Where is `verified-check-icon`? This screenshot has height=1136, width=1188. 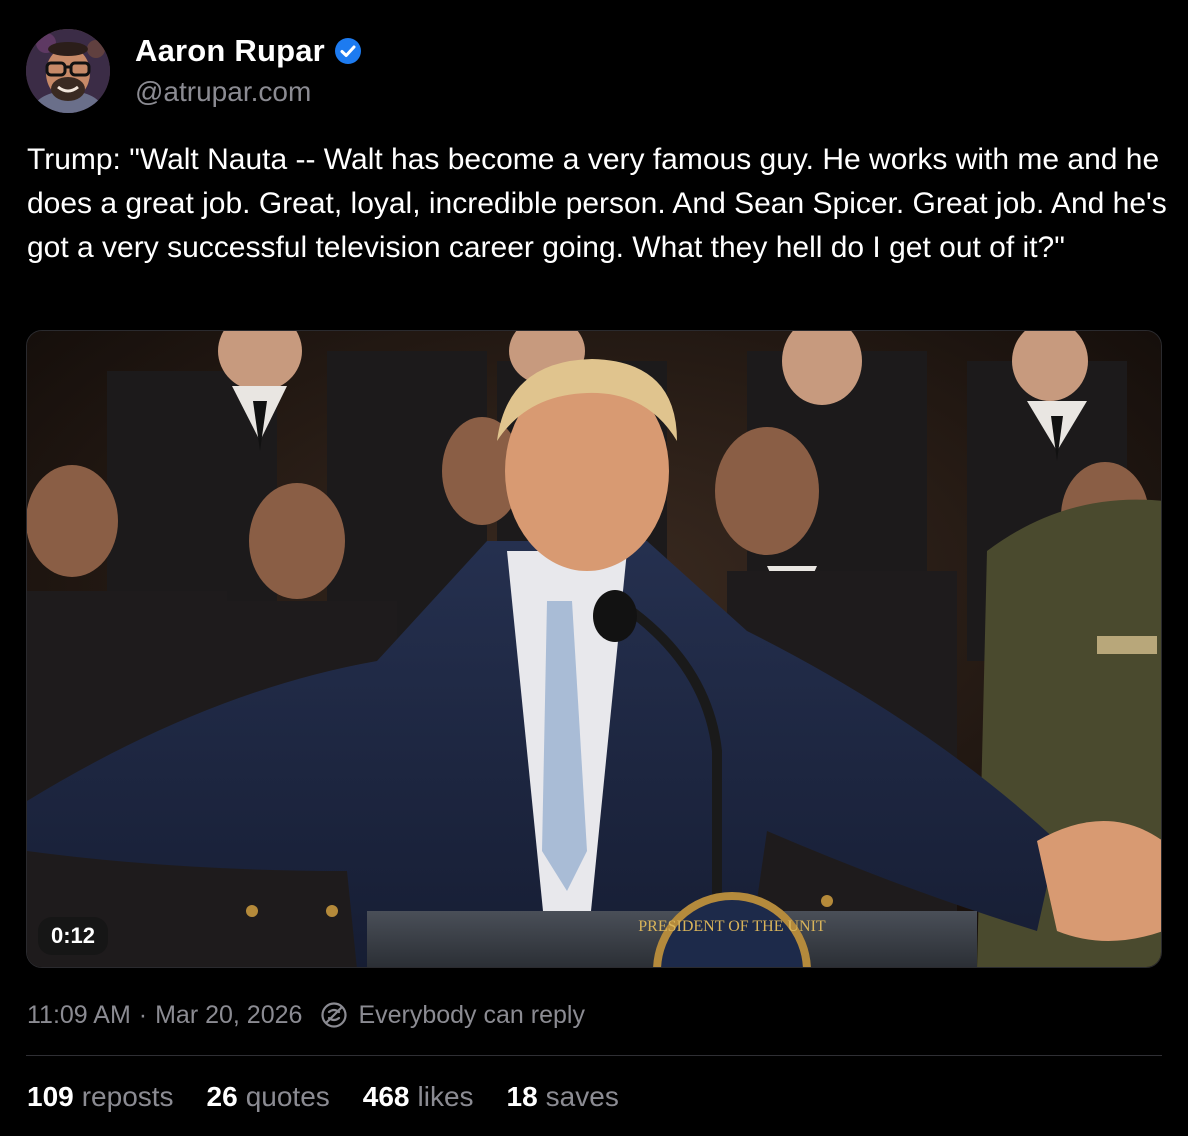
verified-check-icon is located at coordinates (348, 51).